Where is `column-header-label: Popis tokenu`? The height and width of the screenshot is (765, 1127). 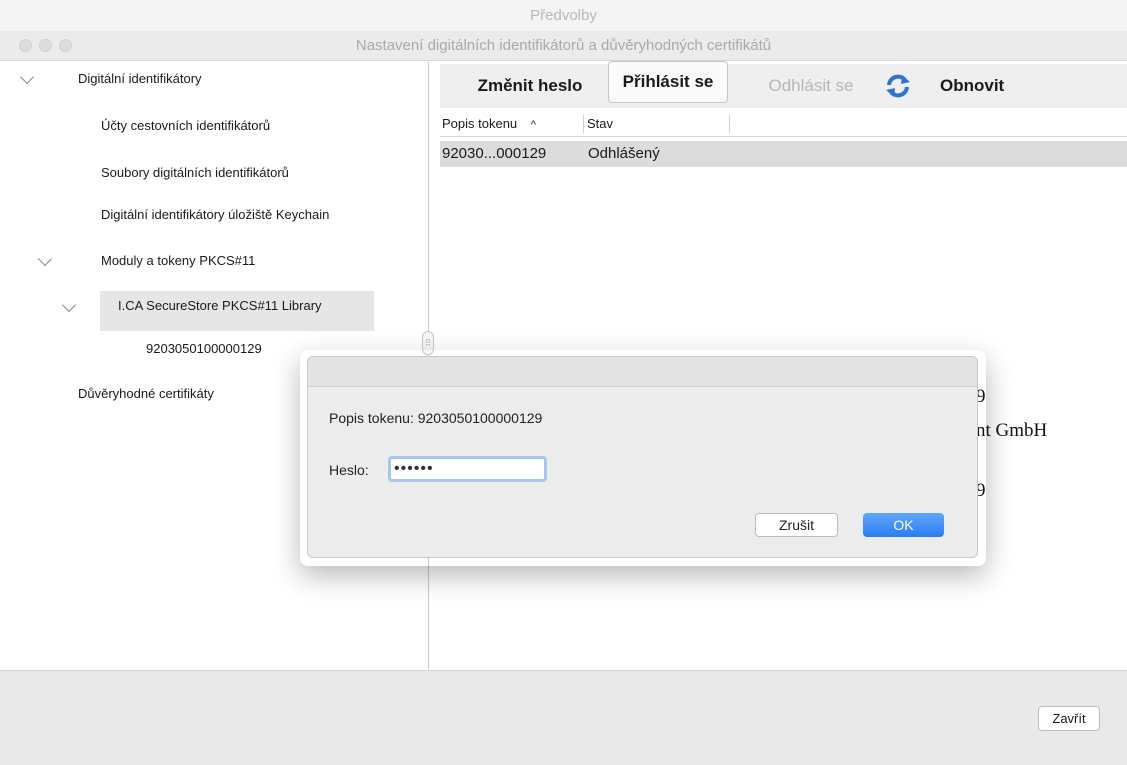
column-header-label: Popis tokenu is located at coordinates (480, 123).